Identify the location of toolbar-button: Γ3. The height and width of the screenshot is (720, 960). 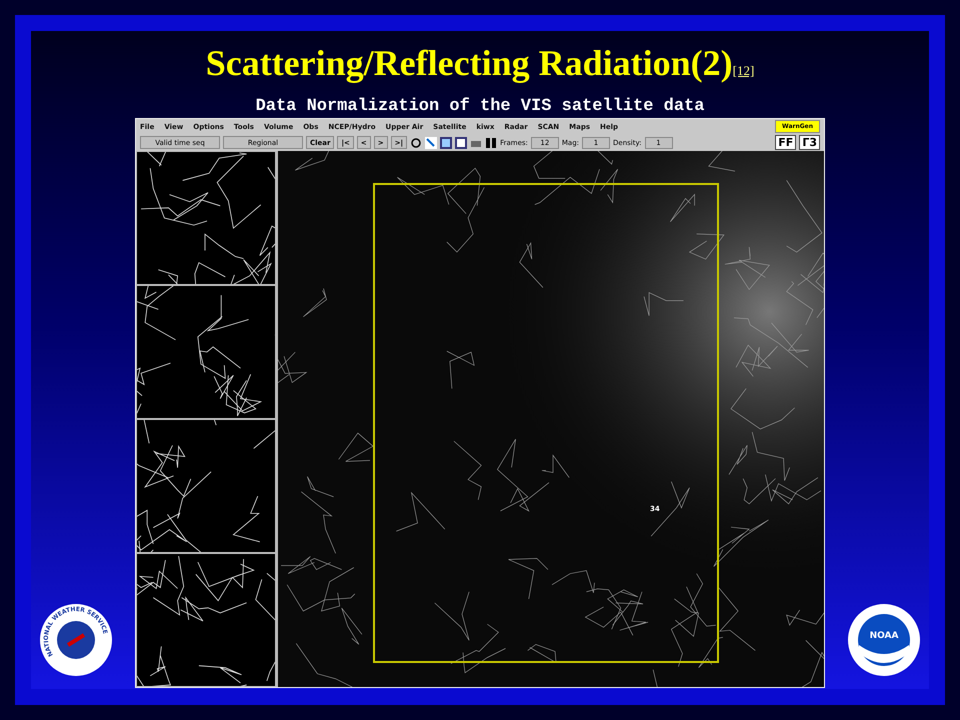
(809, 142).